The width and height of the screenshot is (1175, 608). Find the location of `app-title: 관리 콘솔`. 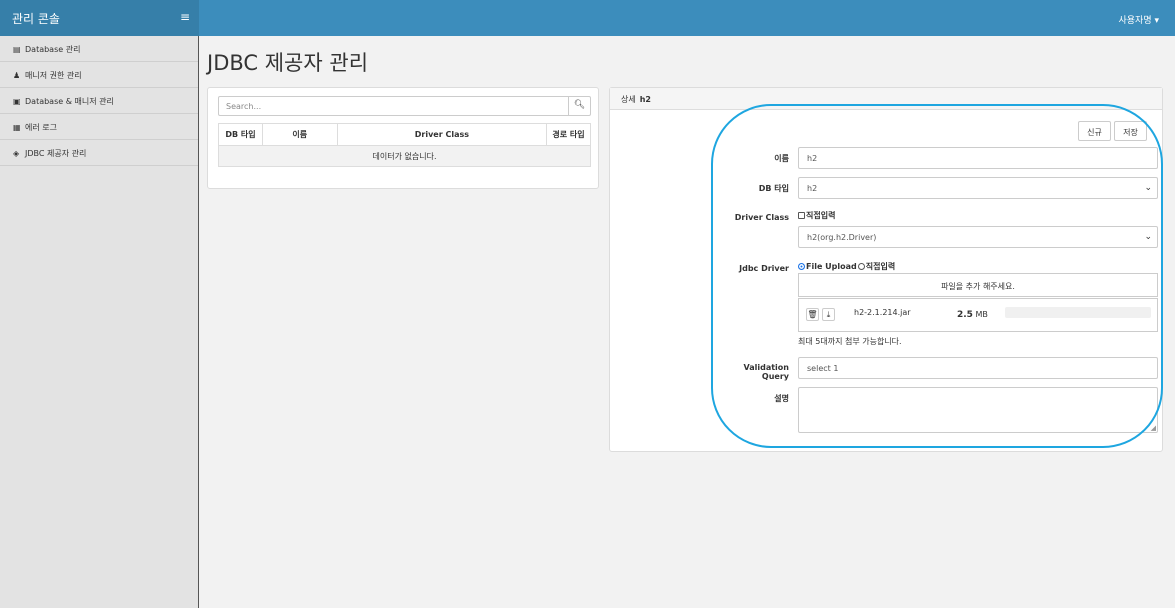

app-title: 관리 콘솔 is located at coordinates (36, 19).